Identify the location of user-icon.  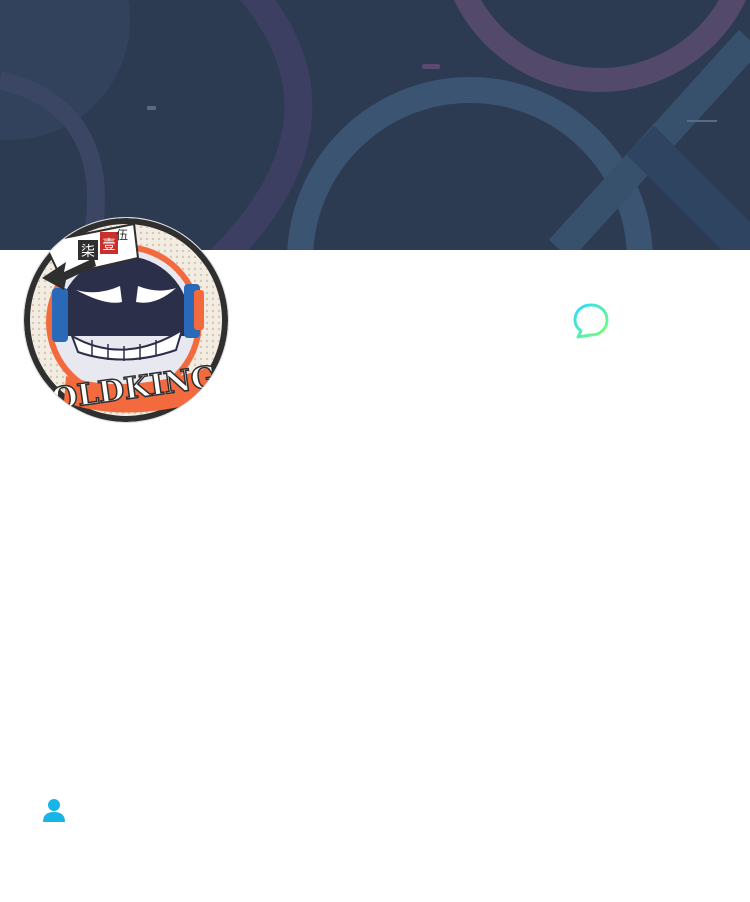
(54, 810).